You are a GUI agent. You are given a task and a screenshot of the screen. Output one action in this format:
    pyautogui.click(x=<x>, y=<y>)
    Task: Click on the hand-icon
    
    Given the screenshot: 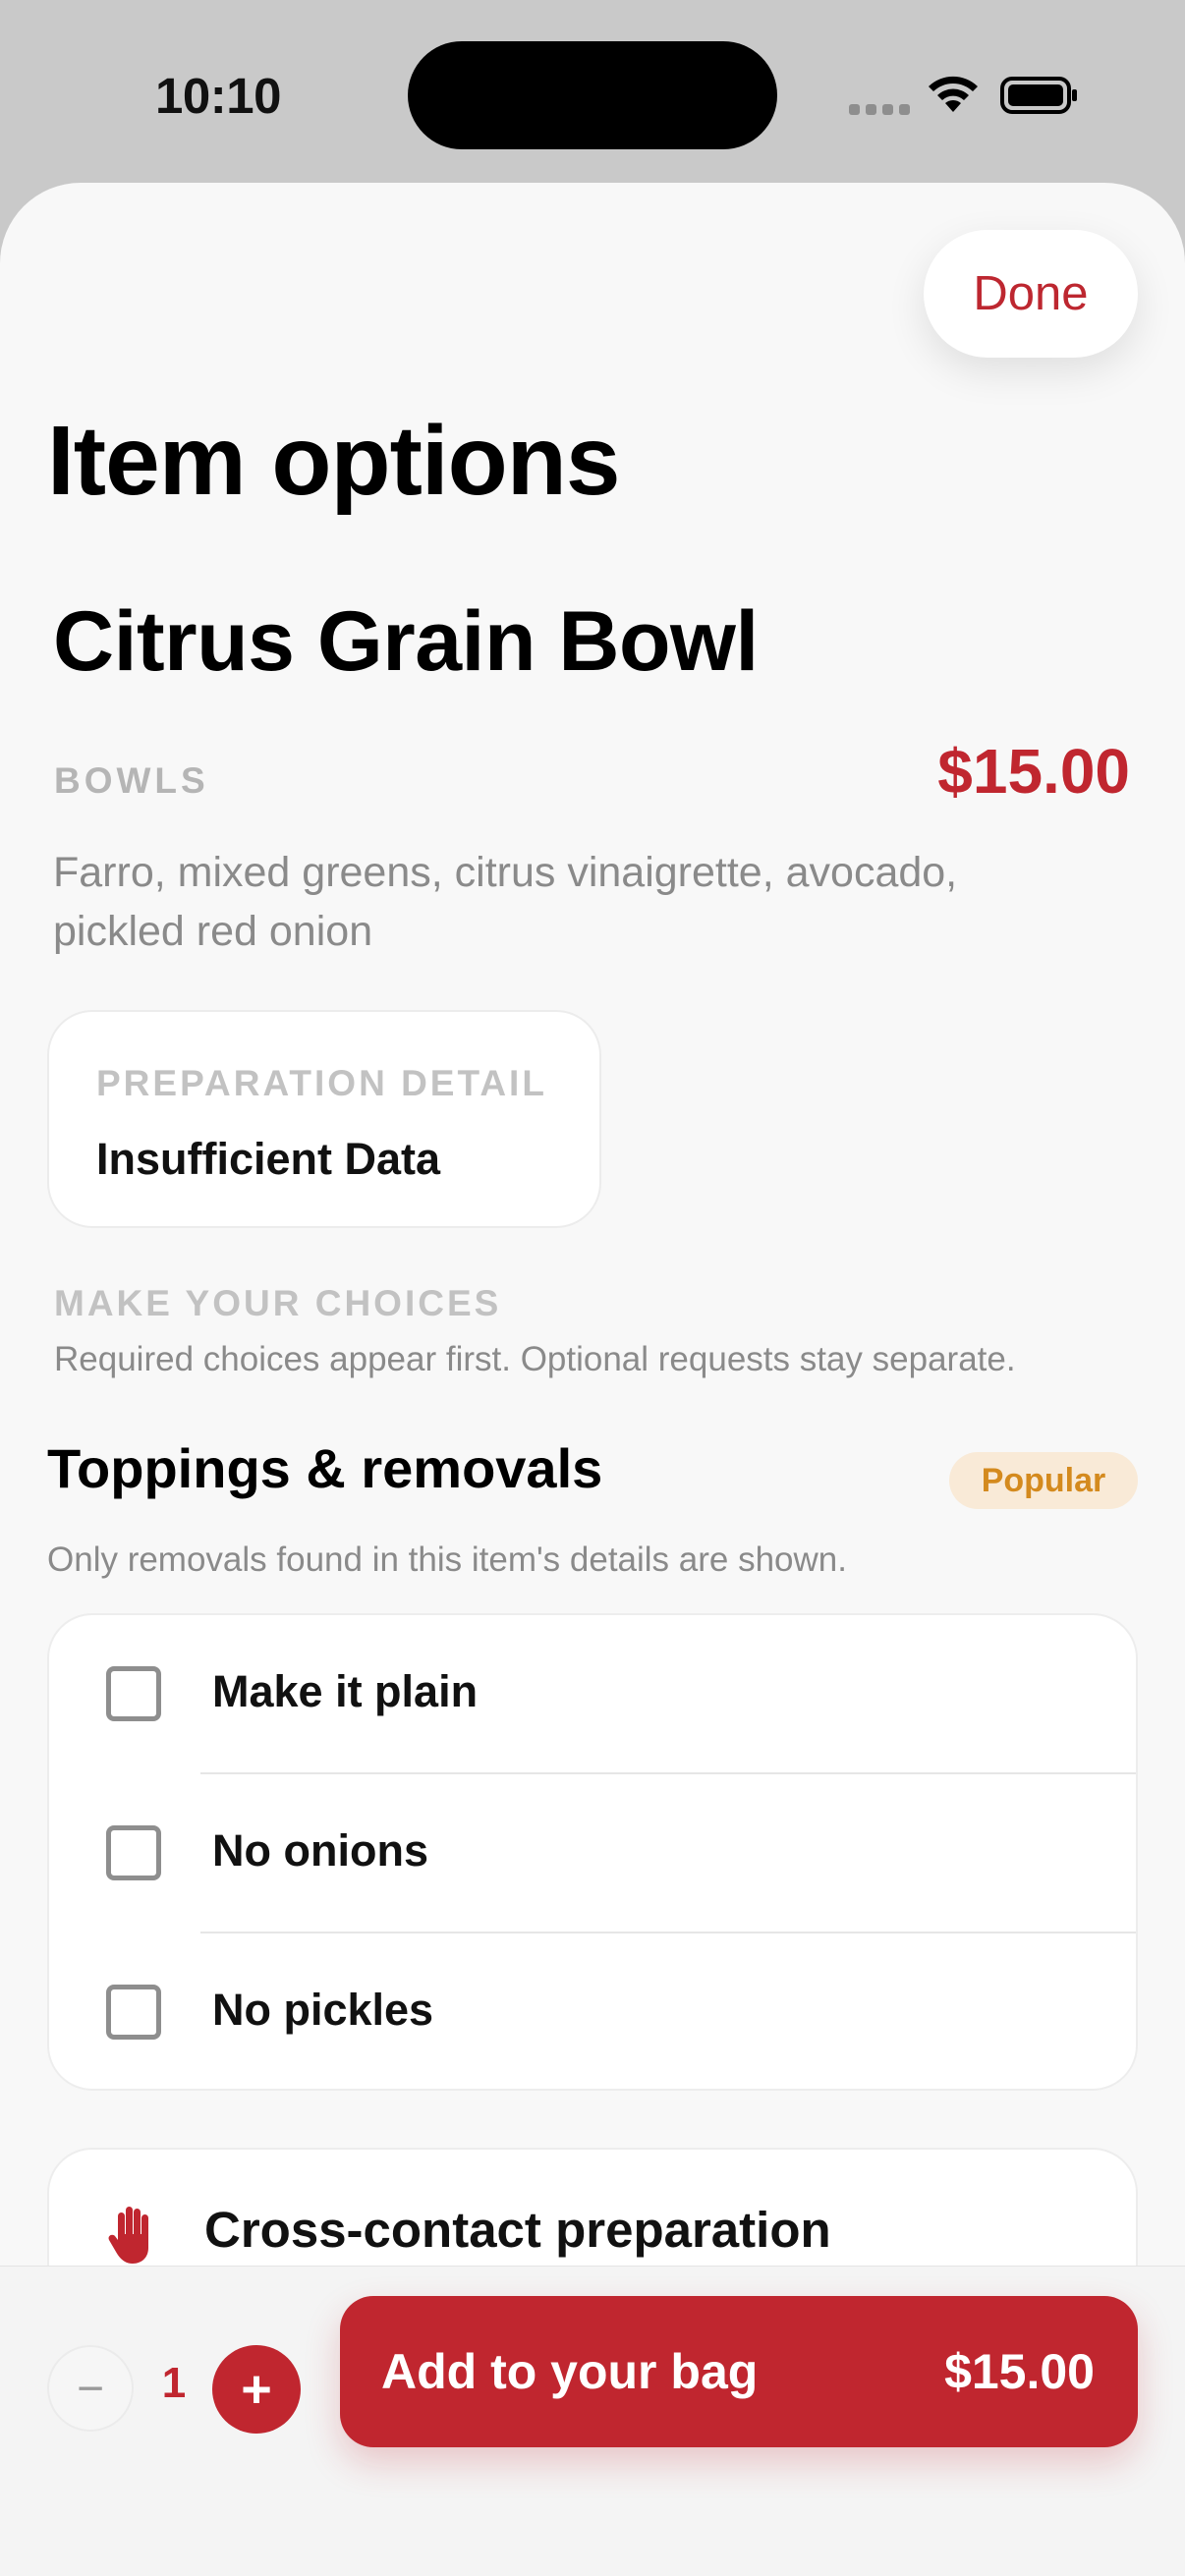 What is the action you would take?
    pyautogui.click(x=128, y=2235)
    